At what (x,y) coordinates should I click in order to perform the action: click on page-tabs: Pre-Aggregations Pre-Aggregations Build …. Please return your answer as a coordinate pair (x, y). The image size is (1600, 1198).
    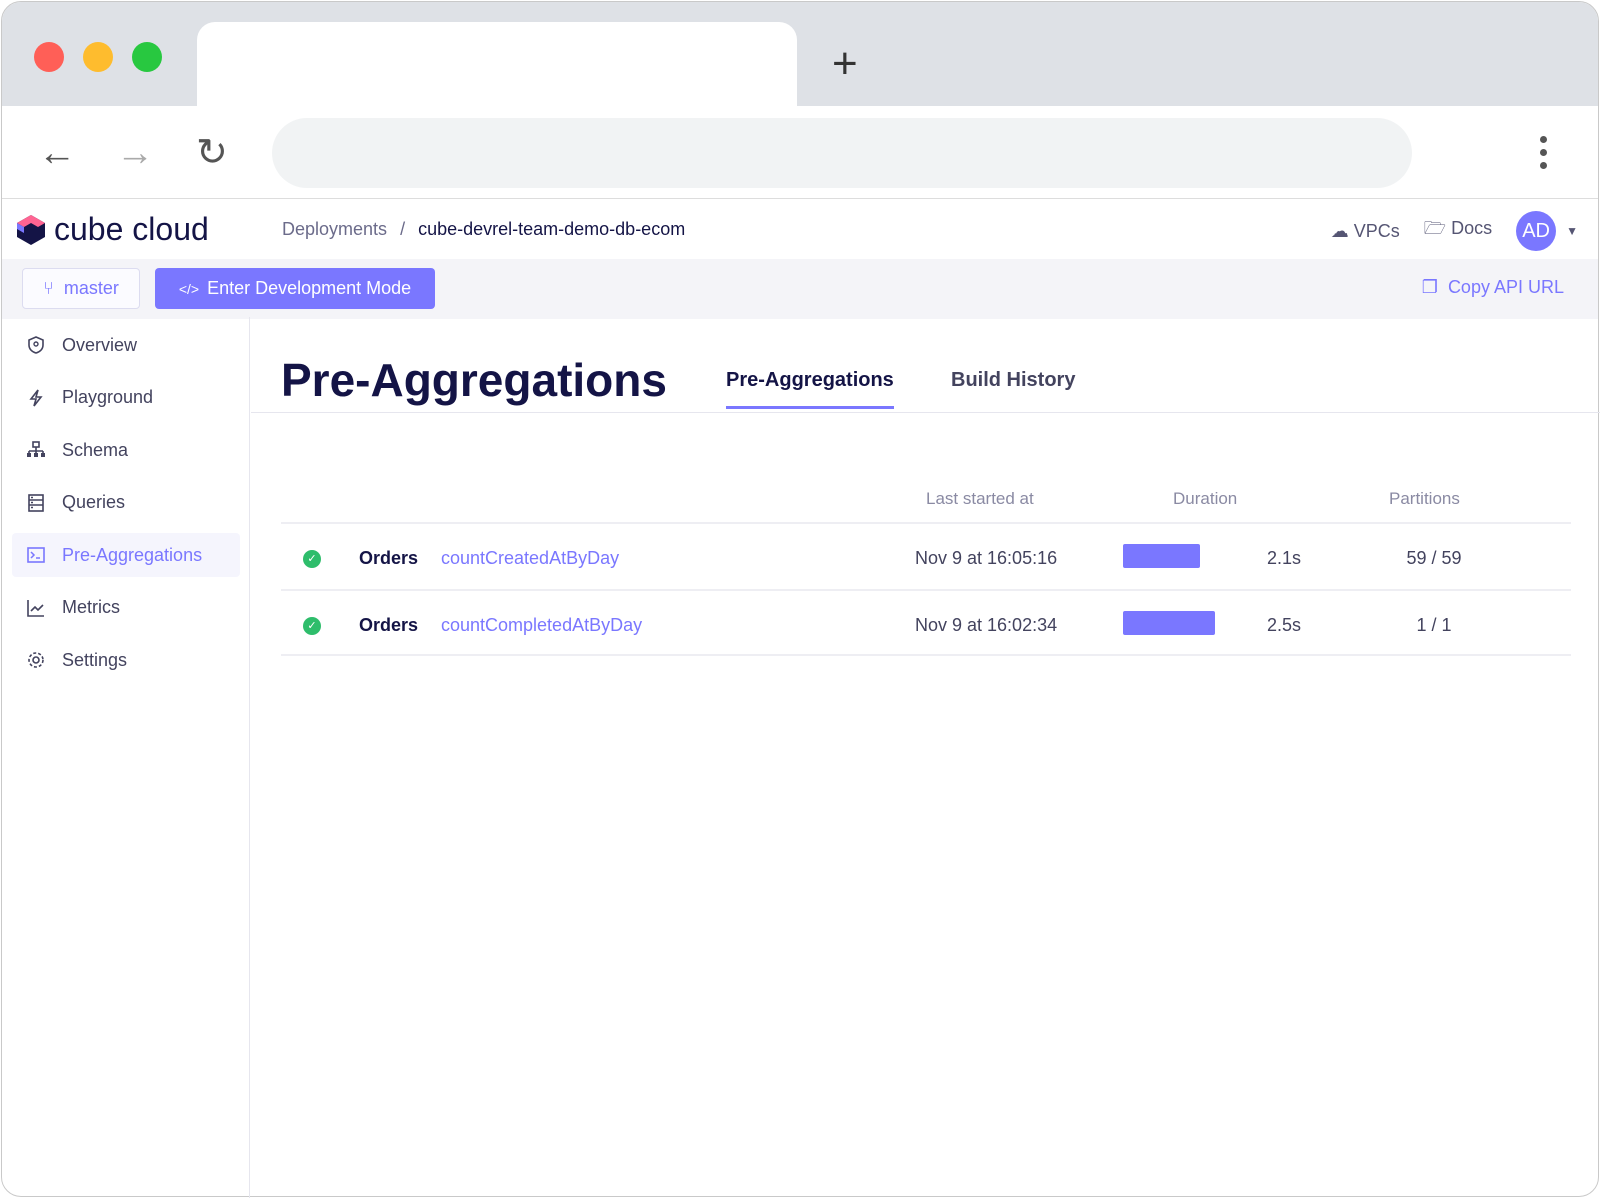
    Looking at the image, I should click on (925, 365).